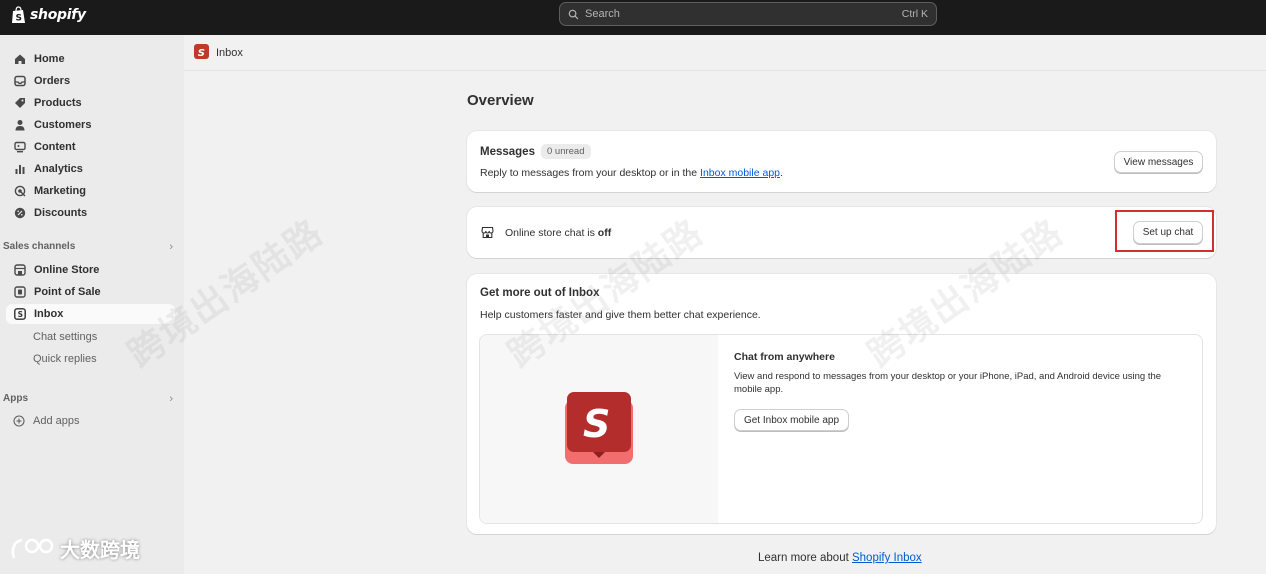  What do you see at coordinates (19, 169) in the screenshot?
I see `bar-chart-icon` at bounding box center [19, 169].